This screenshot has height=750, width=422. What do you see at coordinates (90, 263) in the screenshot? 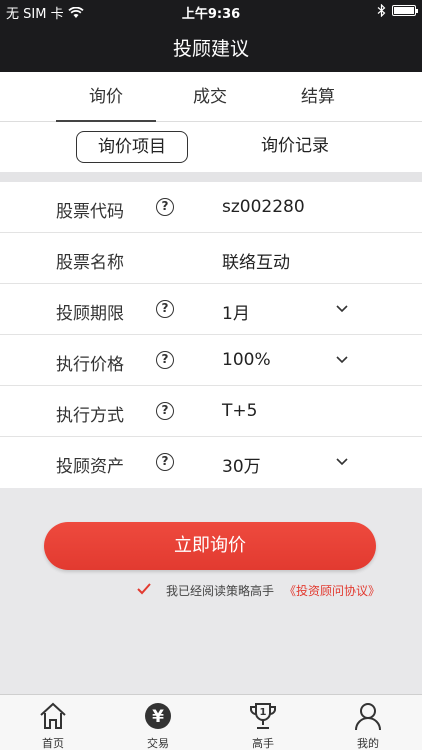
I see `row-label: 股票名称` at bounding box center [90, 263].